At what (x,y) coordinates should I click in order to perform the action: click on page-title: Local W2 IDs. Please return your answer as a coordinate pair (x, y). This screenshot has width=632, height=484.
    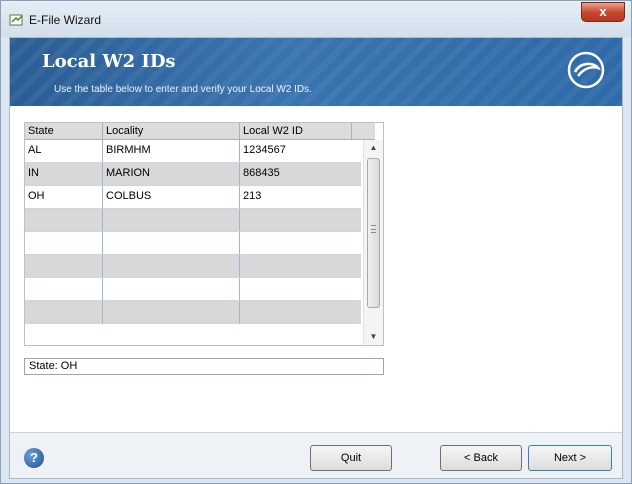
    Looking at the image, I should click on (109, 61).